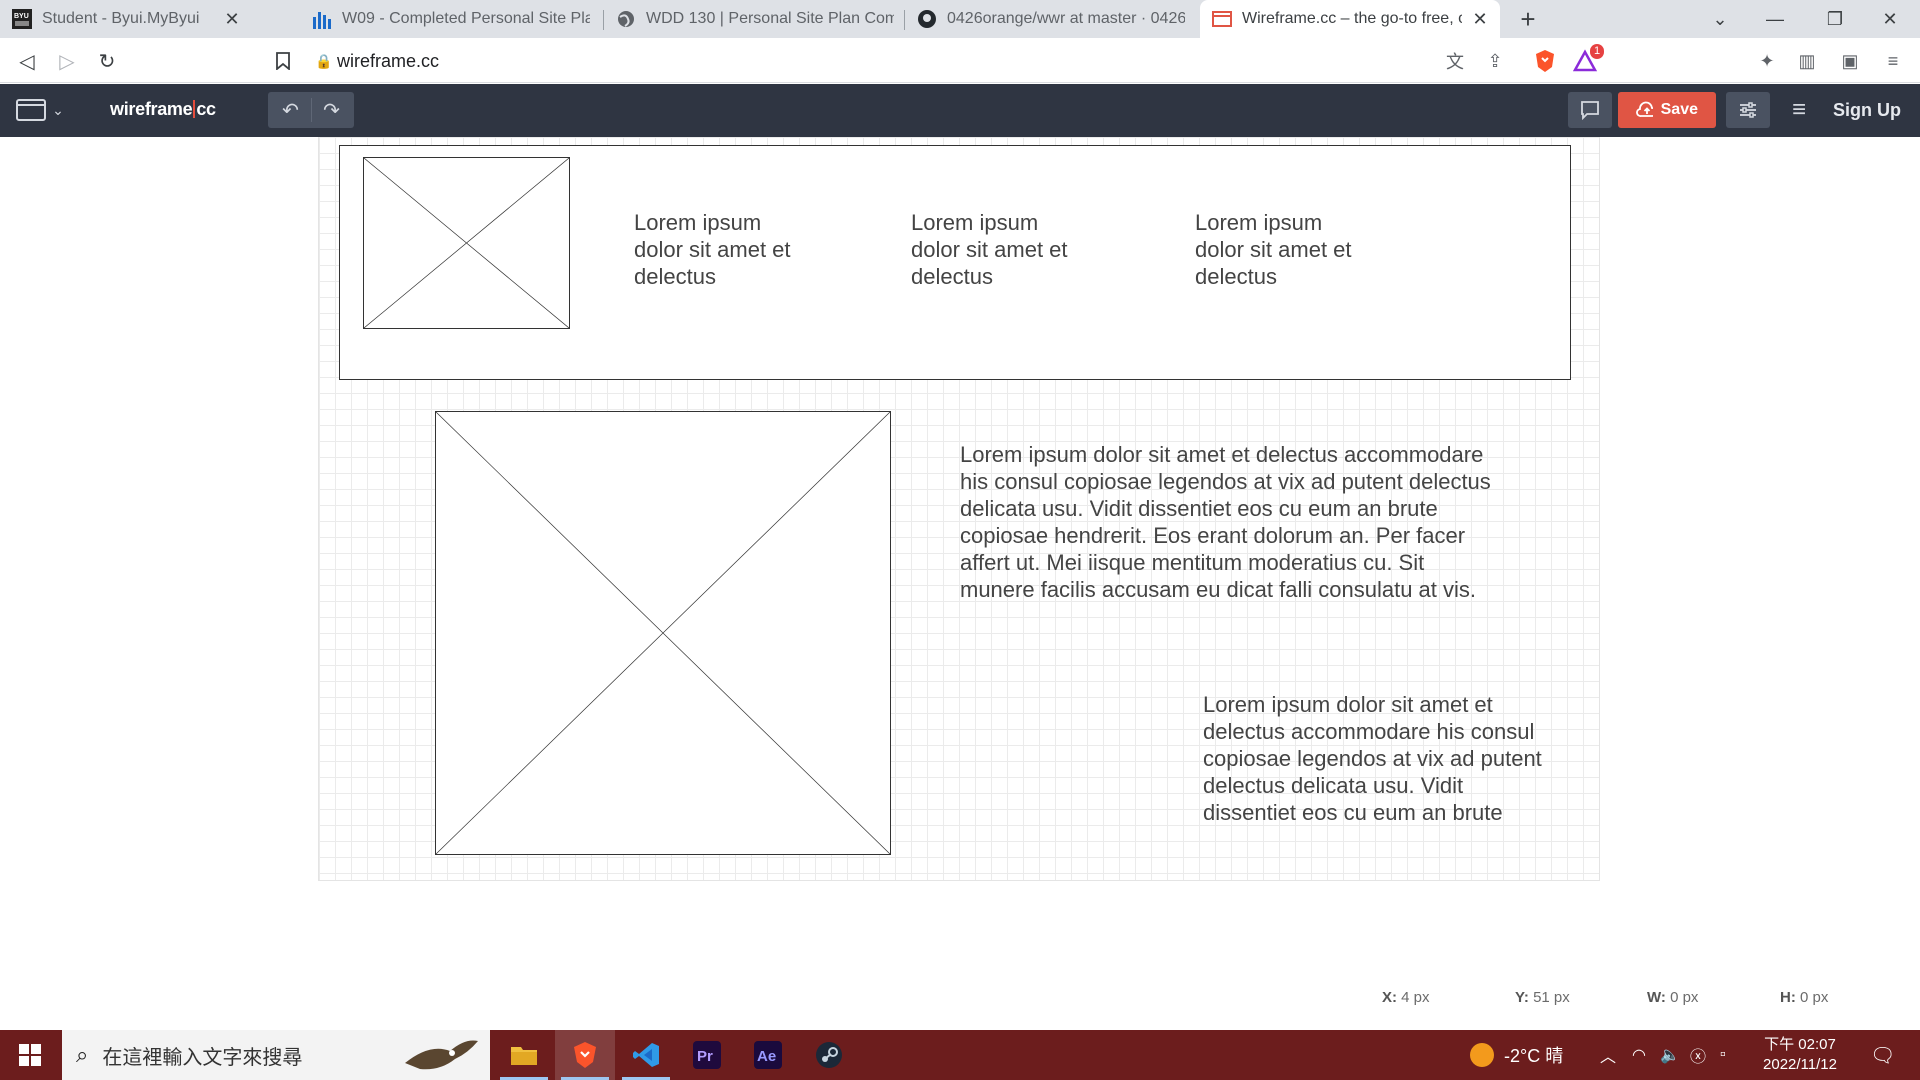 Image resolution: width=1920 pixels, height=1080 pixels. I want to click on svg-text: Ae, so click(766, 1056).